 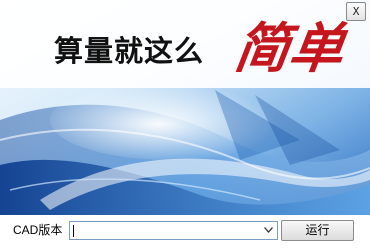 I want to click on close-button: X, so click(x=356, y=11).